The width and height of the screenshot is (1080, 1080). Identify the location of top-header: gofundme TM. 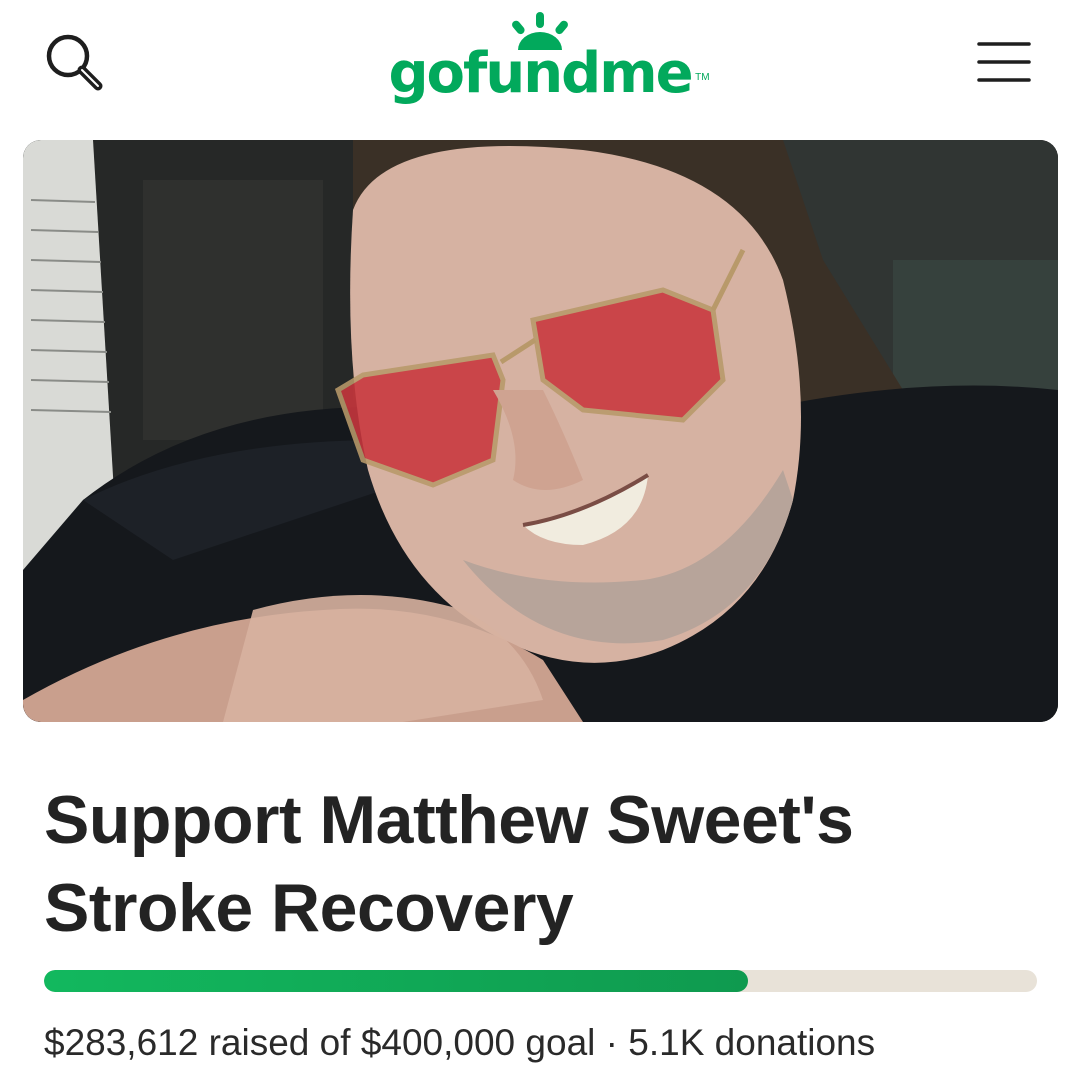
(540, 65).